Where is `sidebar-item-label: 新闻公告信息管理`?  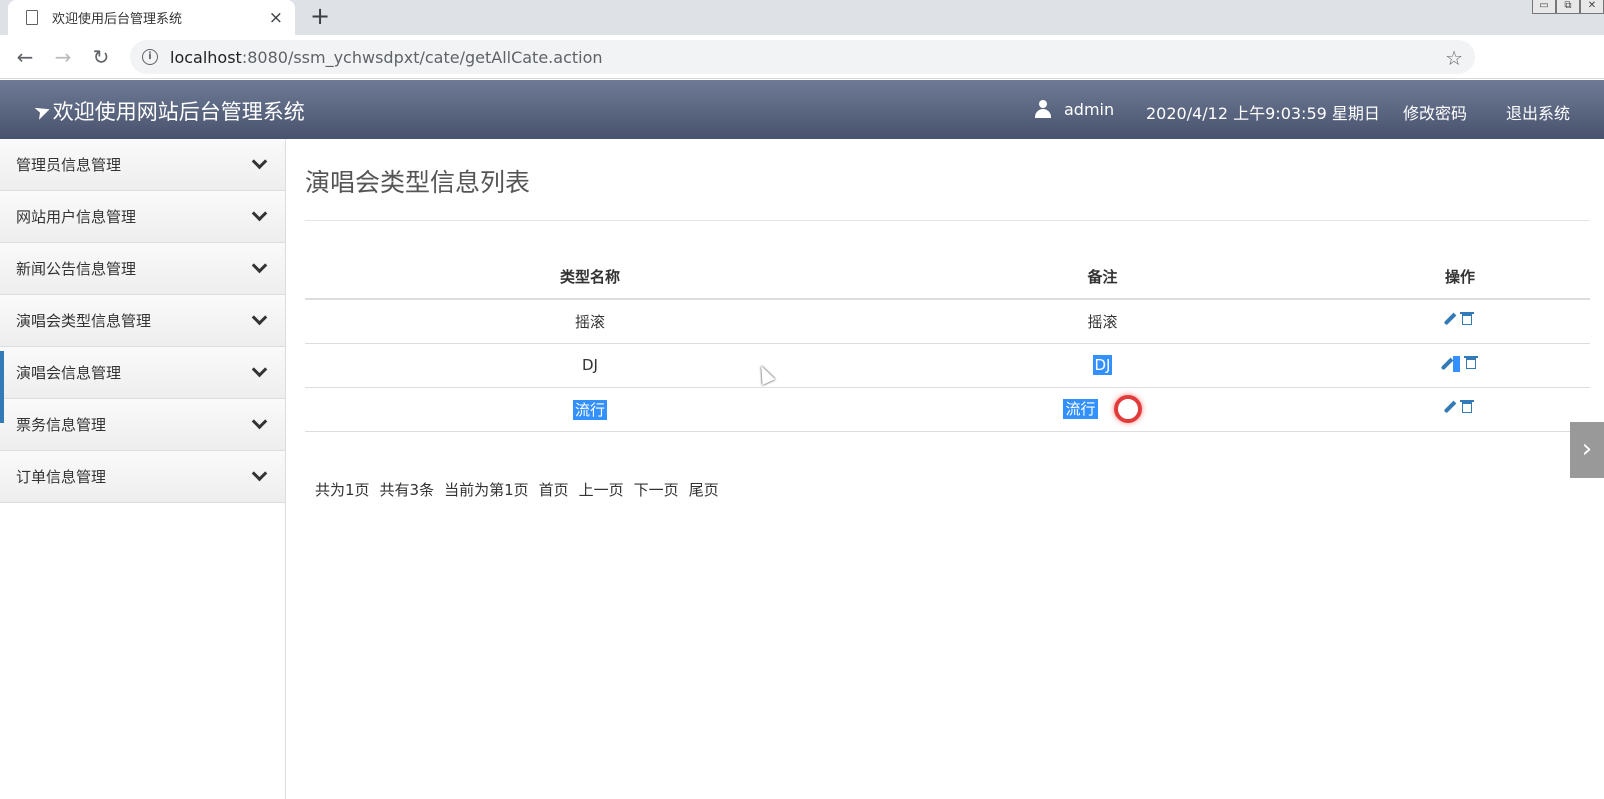 sidebar-item-label: 新闻公告信息管理 is located at coordinates (76, 269).